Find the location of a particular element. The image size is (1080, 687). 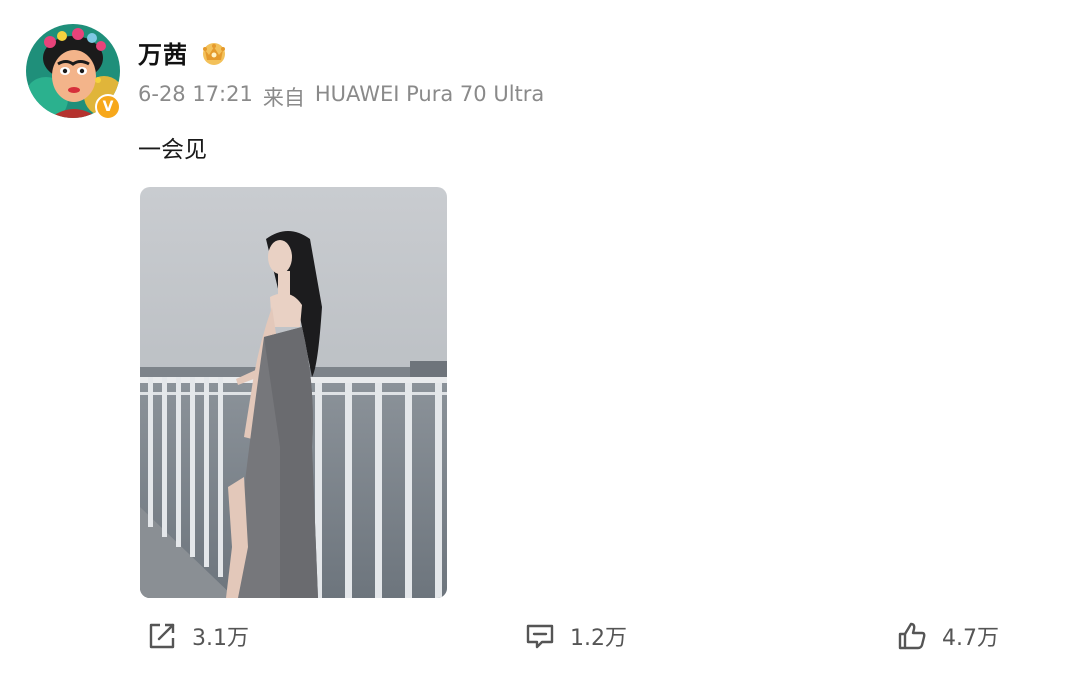

source-prefix: 来自 is located at coordinates (283, 98).